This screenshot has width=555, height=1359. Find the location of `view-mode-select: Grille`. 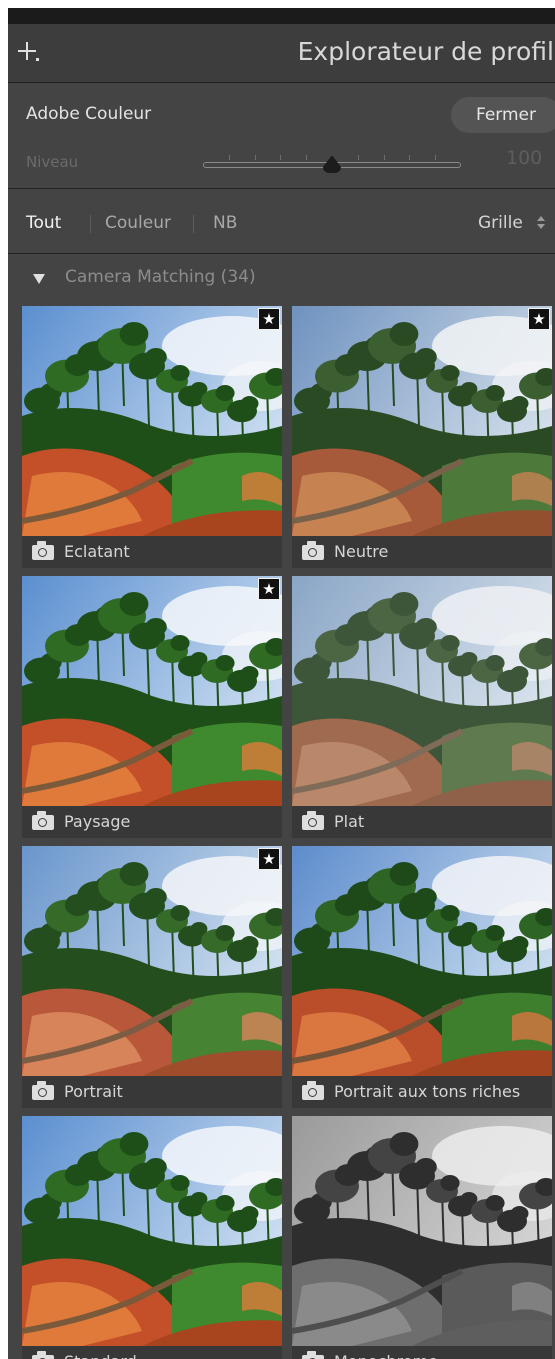

view-mode-select: Grille is located at coordinates (500, 223).